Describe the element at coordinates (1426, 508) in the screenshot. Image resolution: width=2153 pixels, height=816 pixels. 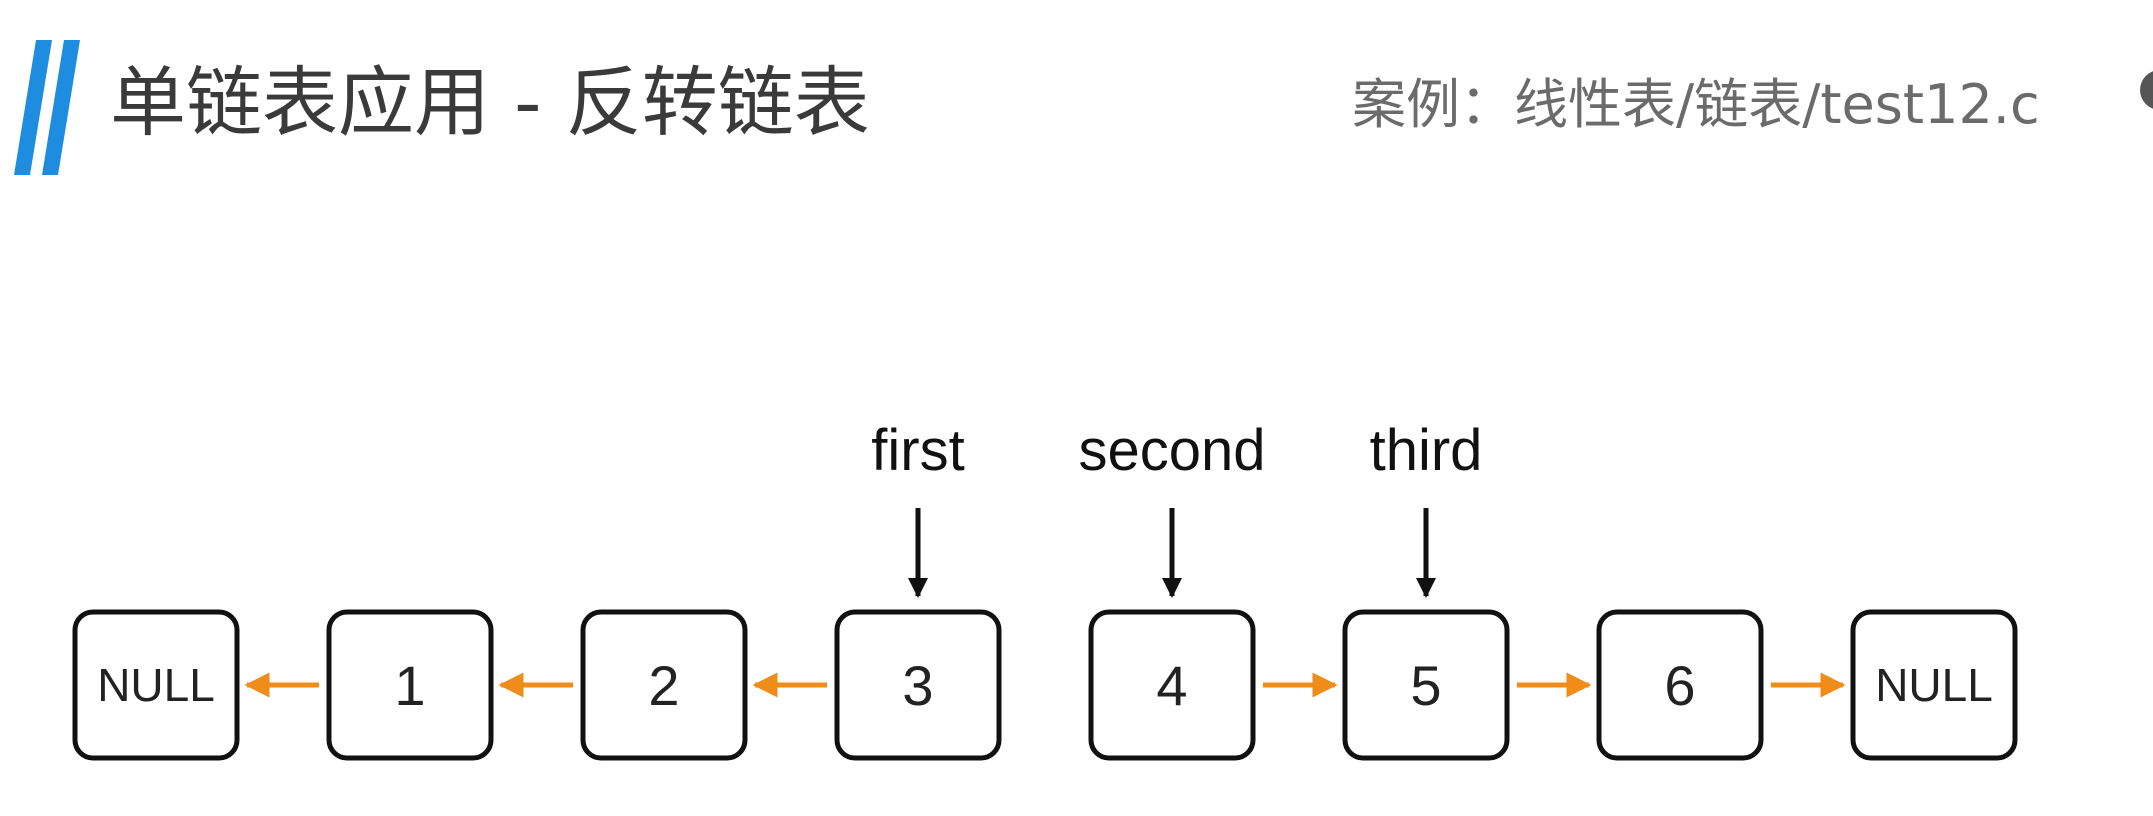
I see `pointer-third: third` at that location.